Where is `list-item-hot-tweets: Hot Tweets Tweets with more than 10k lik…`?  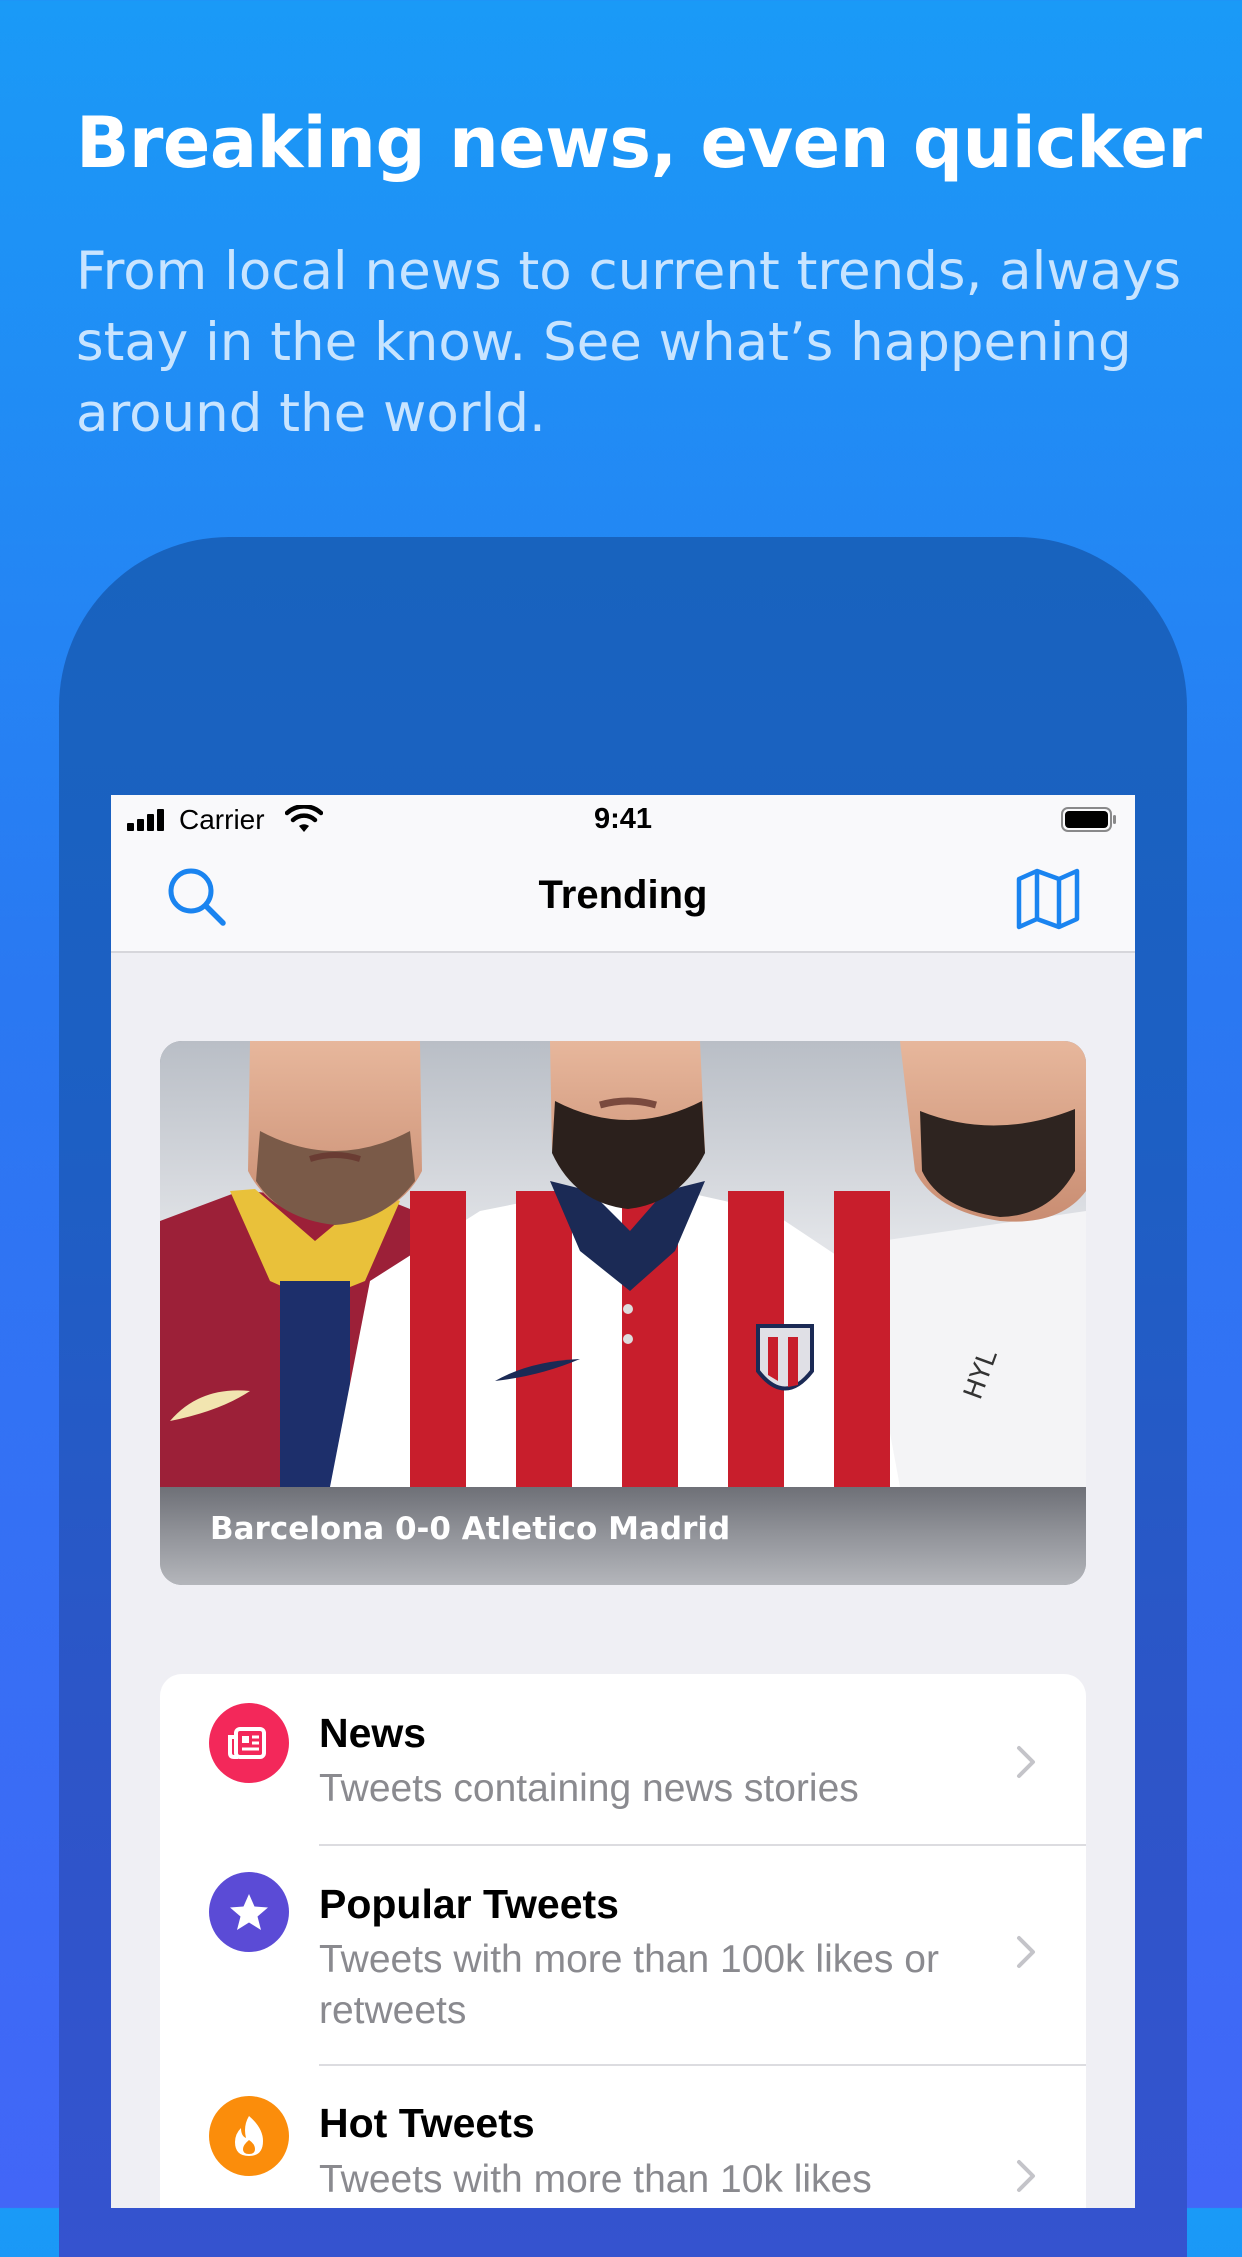
list-item-hot-tweets: Hot Tweets Tweets with more than 10k lik… is located at coordinates (623, 2137).